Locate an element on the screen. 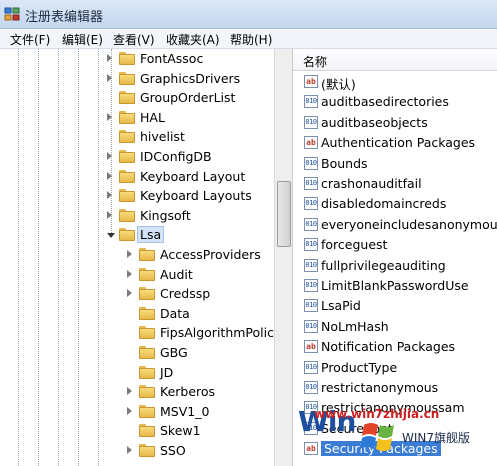  value-row: 010 forceguest is located at coordinates (399, 245).